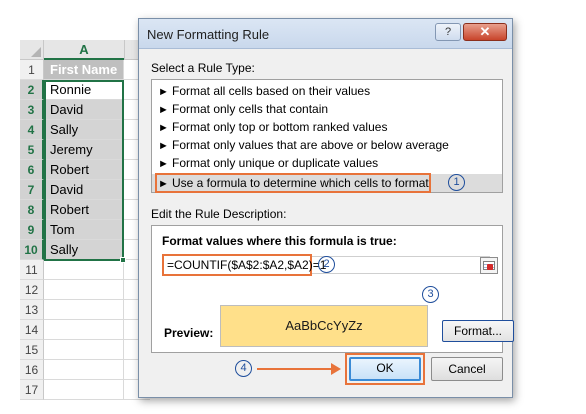 The width and height of the screenshot is (586, 414). I want to click on callout-arrow-line, so click(296, 369).